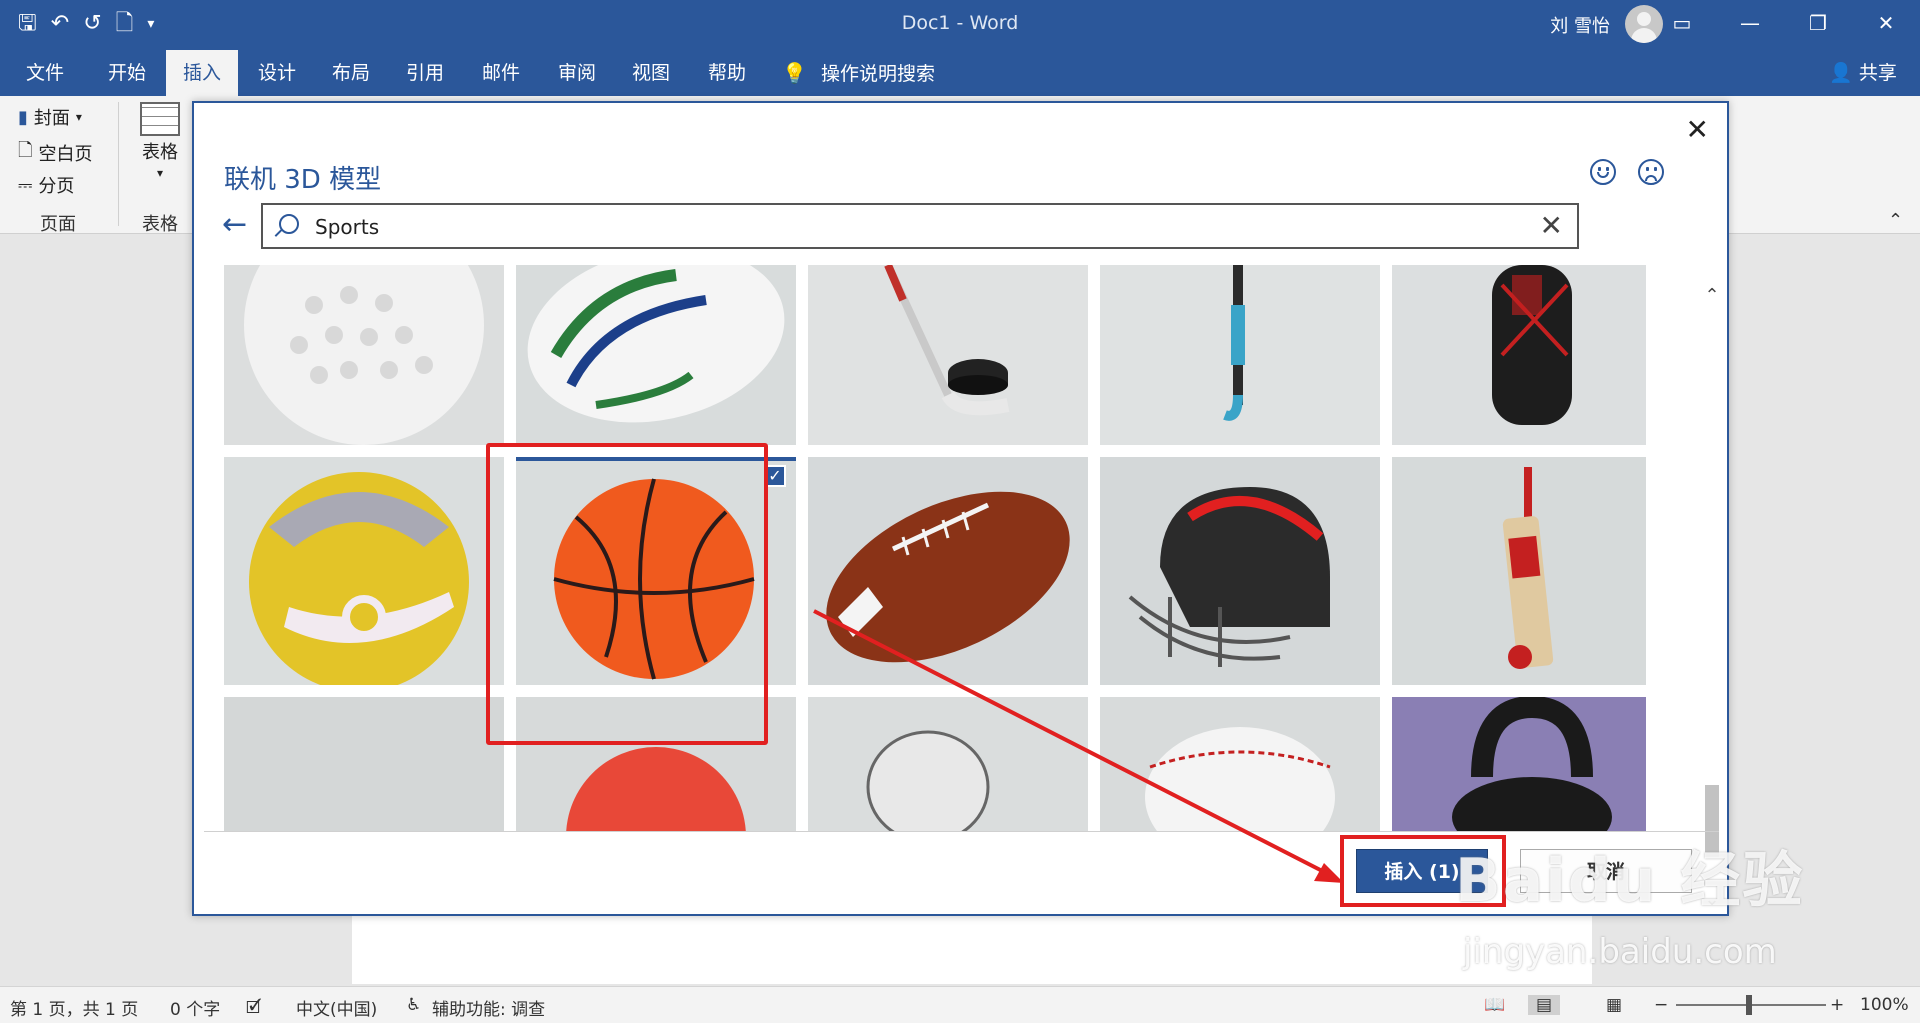 This screenshot has width=1920, height=1023. Describe the element at coordinates (1544, 1005) in the screenshot. I see `print-layout-icon: ▤` at that location.